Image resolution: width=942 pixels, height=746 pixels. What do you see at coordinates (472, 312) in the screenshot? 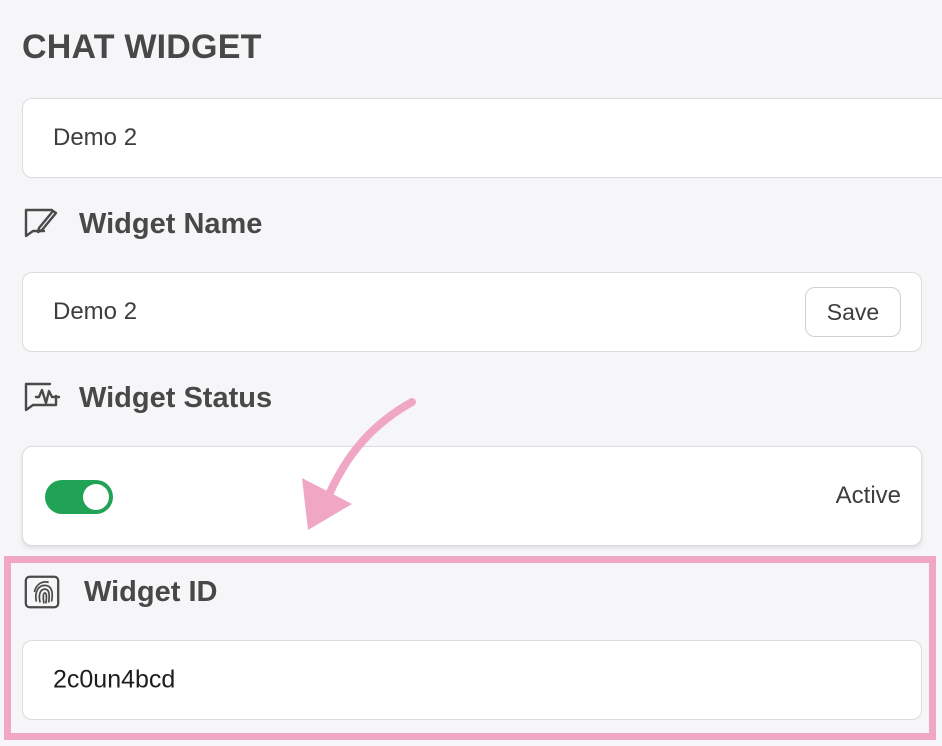
I see `widget-name-field: Demo 2 Save` at bounding box center [472, 312].